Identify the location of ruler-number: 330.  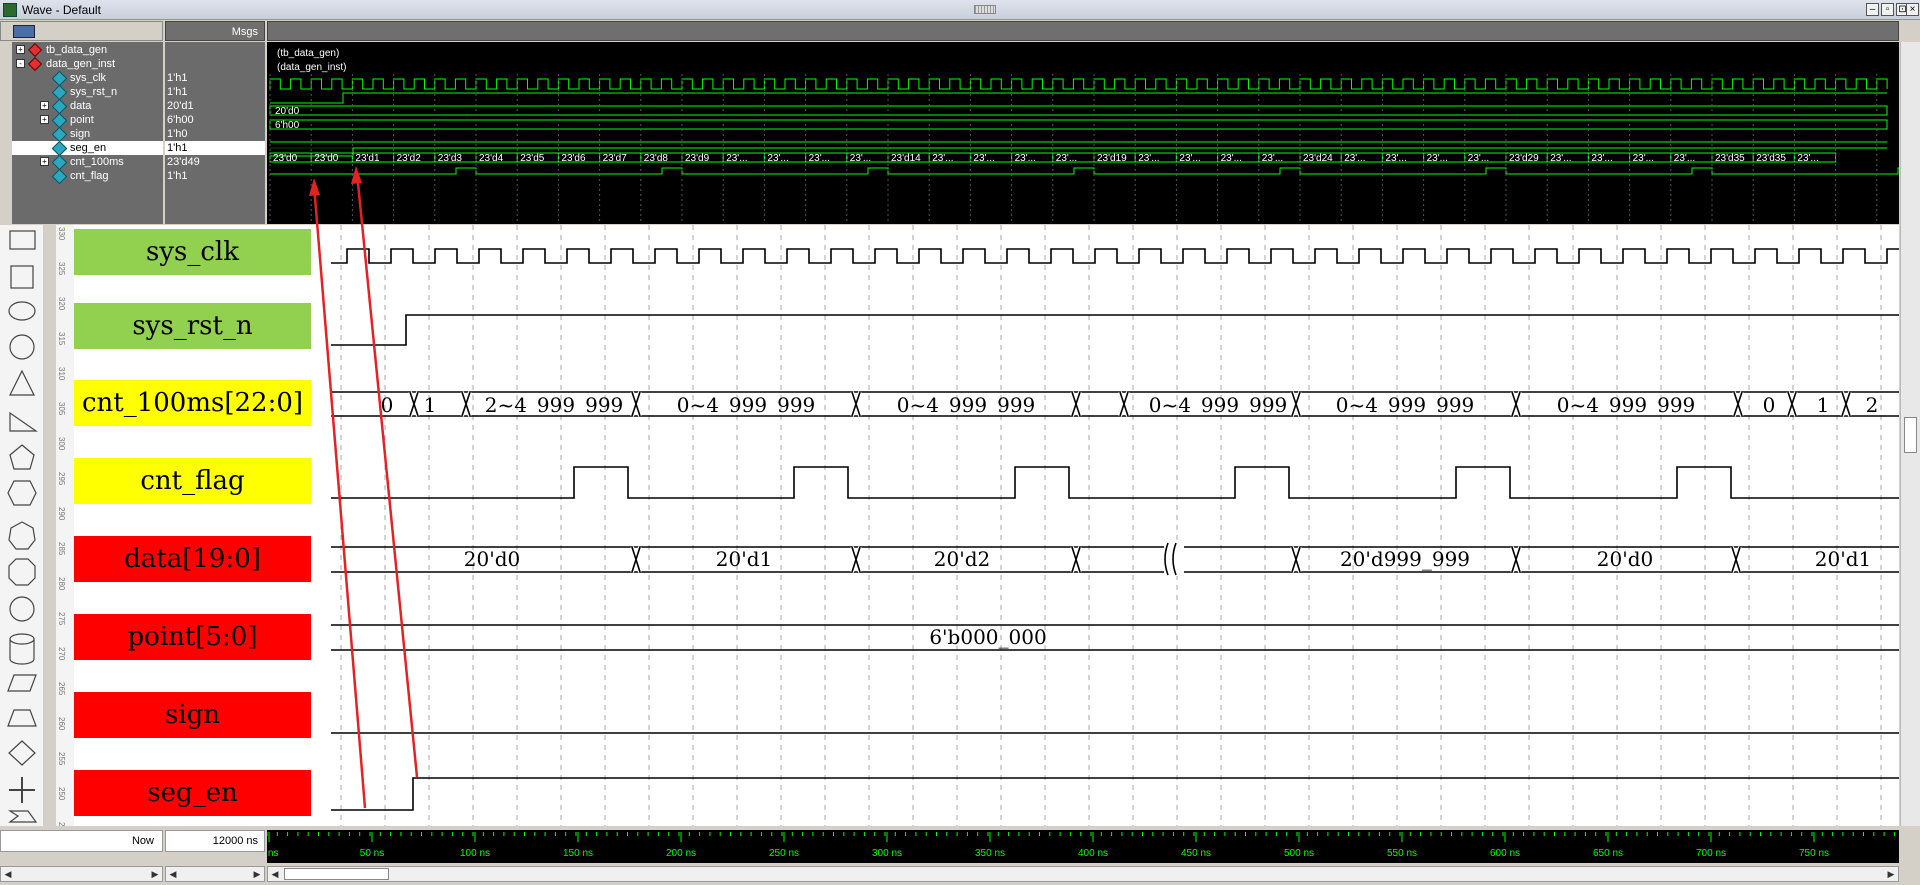
(61, 234).